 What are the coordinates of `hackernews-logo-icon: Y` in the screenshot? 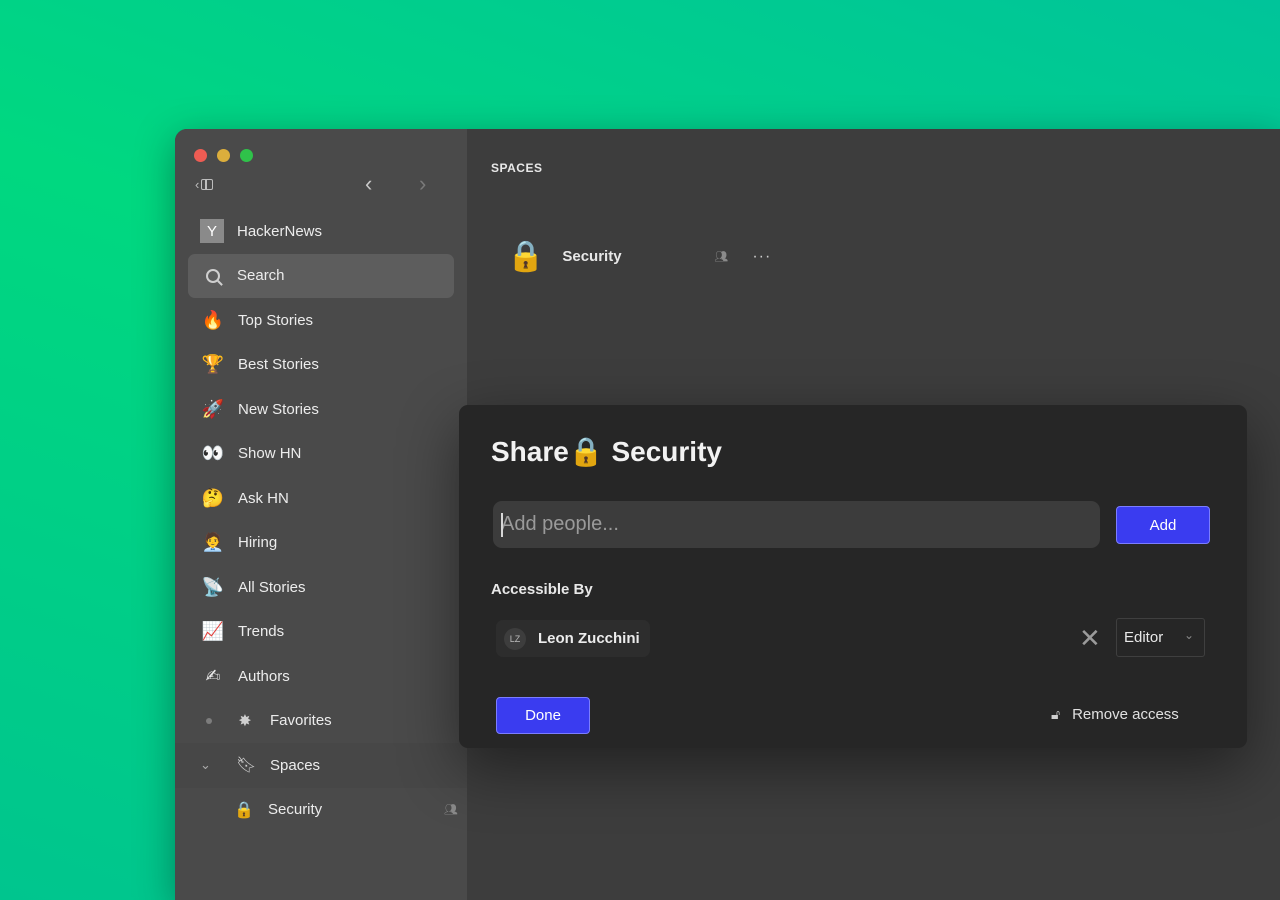 It's located at (212, 231).